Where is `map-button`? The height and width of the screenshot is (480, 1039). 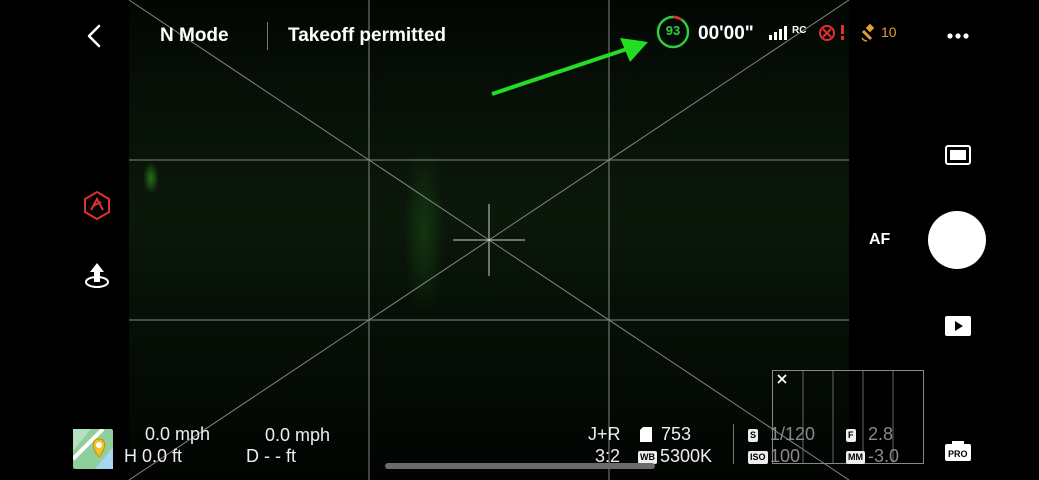 map-button is located at coordinates (92, 448).